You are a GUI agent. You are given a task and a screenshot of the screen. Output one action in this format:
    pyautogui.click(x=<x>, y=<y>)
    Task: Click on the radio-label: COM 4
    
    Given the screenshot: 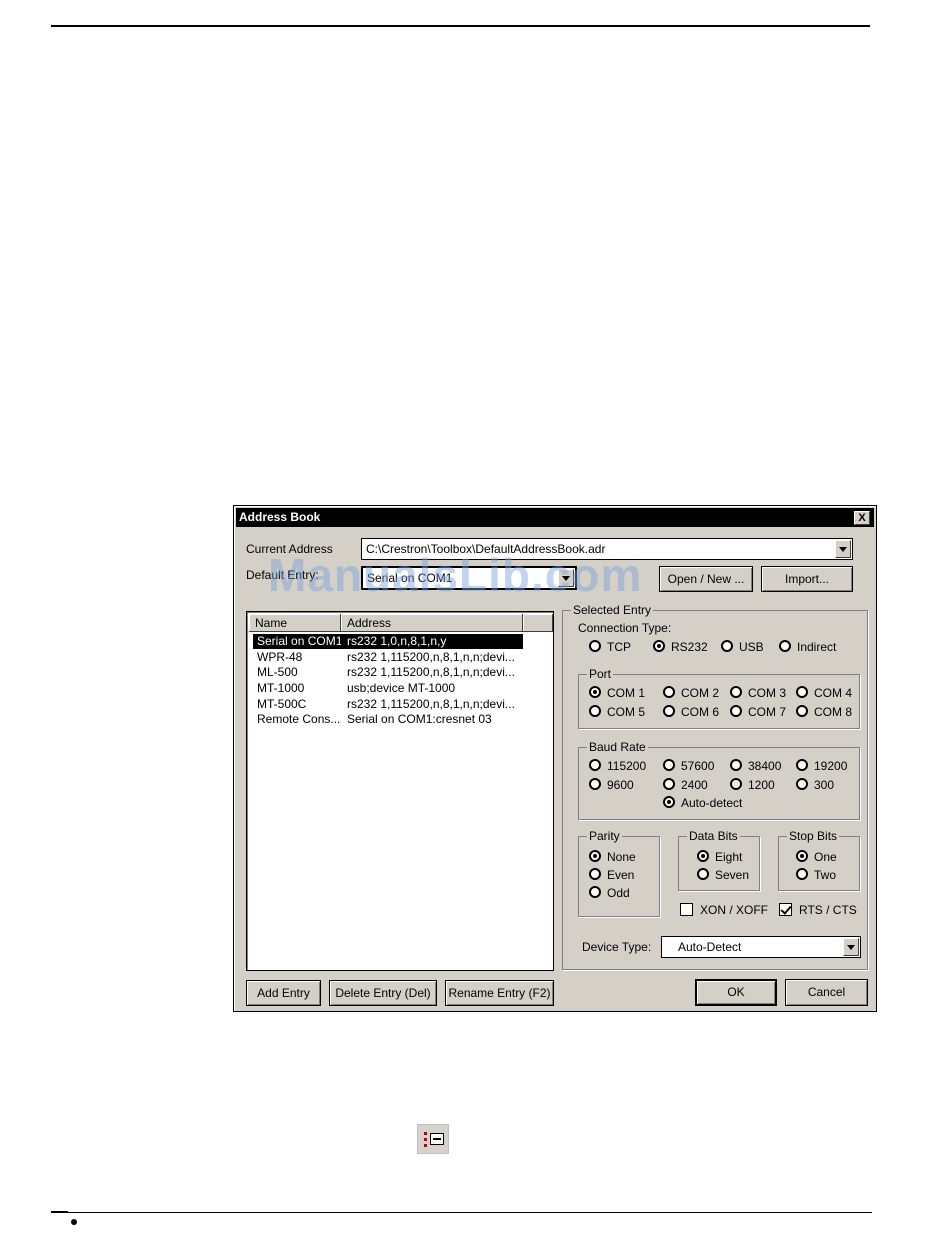 What is the action you would take?
    pyautogui.click(x=833, y=693)
    